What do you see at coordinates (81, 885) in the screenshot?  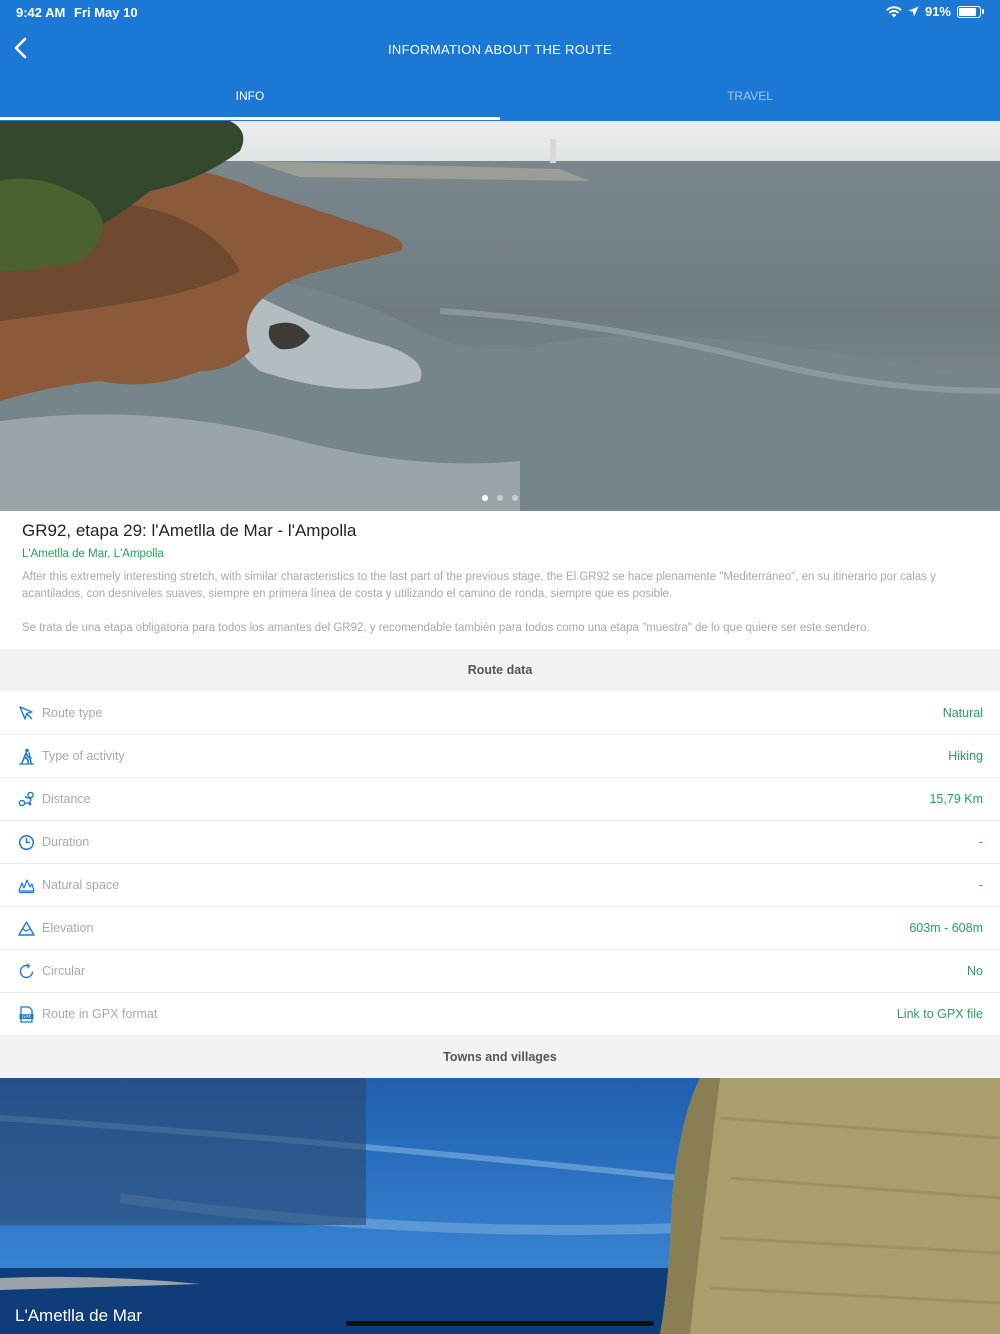 I see `natural-space-label: Natural space` at bounding box center [81, 885].